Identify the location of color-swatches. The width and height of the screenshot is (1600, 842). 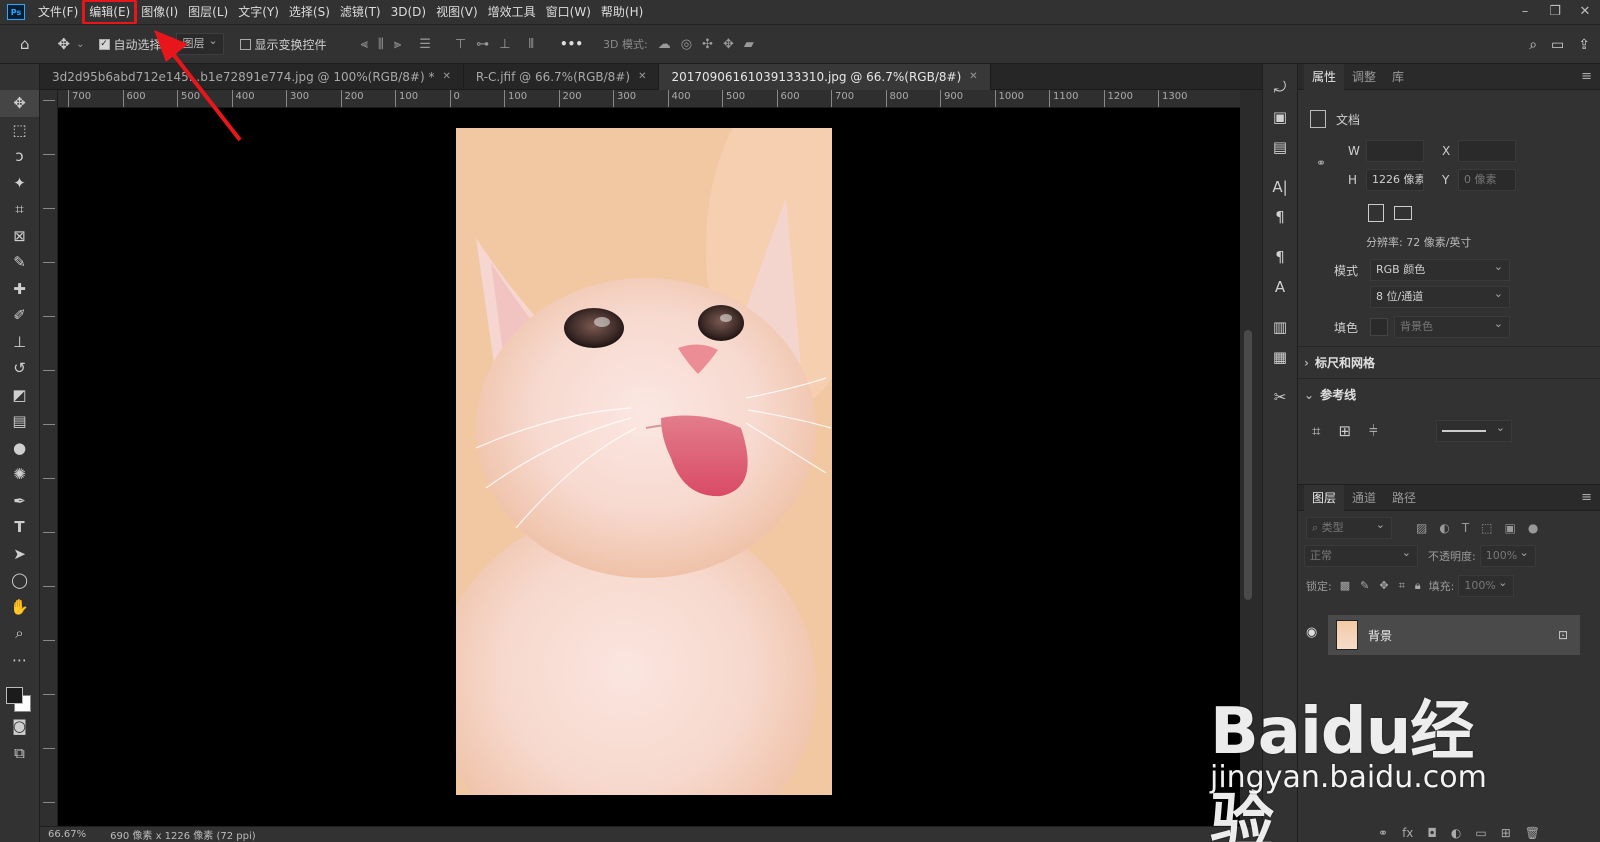
(19, 693).